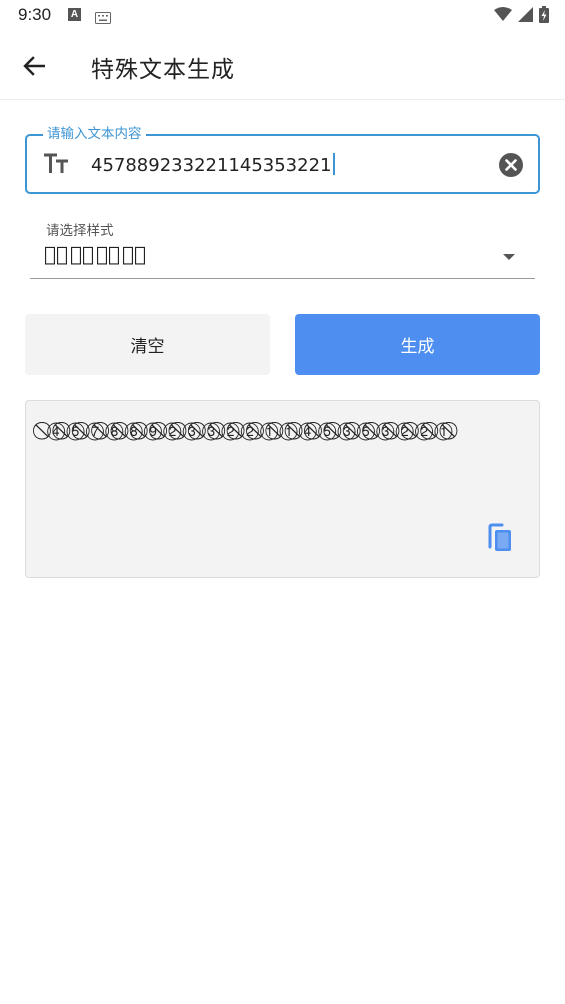 The width and height of the screenshot is (565, 1004). What do you see at coordinates (511, 165) in the screenshot?
I see `clear-circle-icon` at bounding box center [511, 165].